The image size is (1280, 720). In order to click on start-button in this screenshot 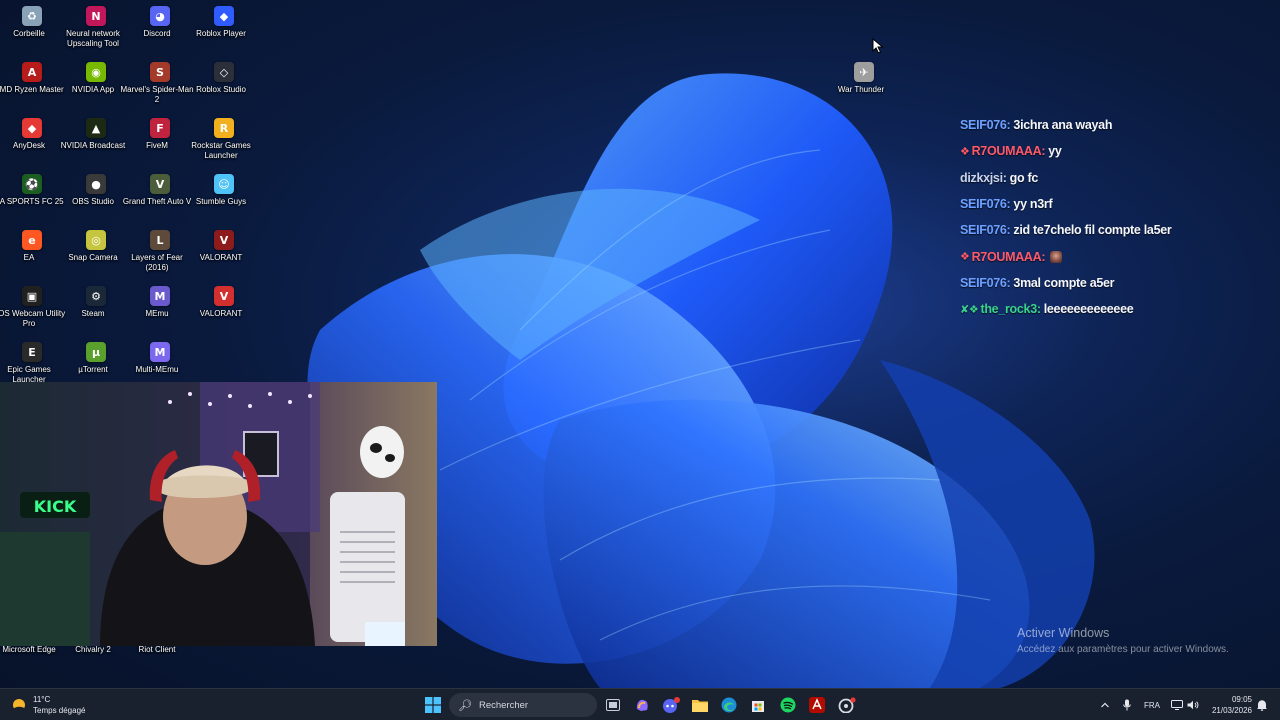, I will do `click(433, 705)`.